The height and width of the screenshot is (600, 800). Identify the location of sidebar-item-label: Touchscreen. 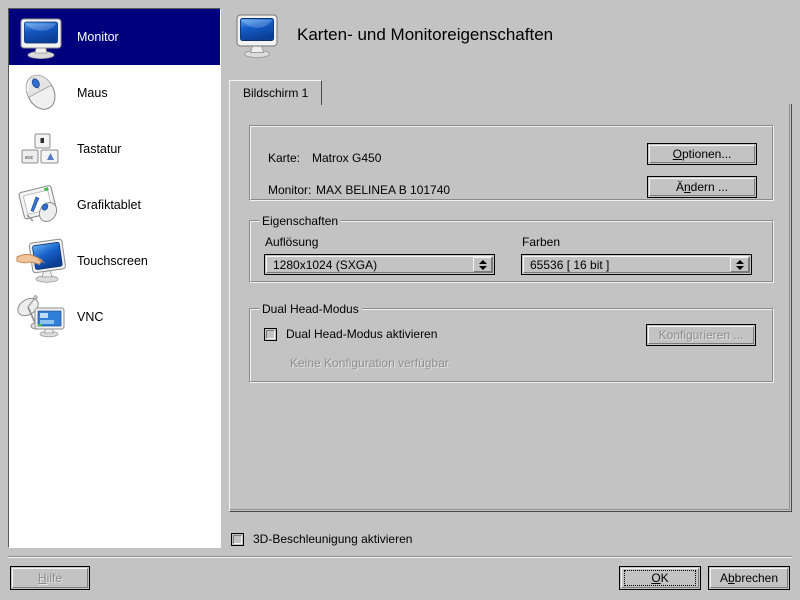
(112, 261).